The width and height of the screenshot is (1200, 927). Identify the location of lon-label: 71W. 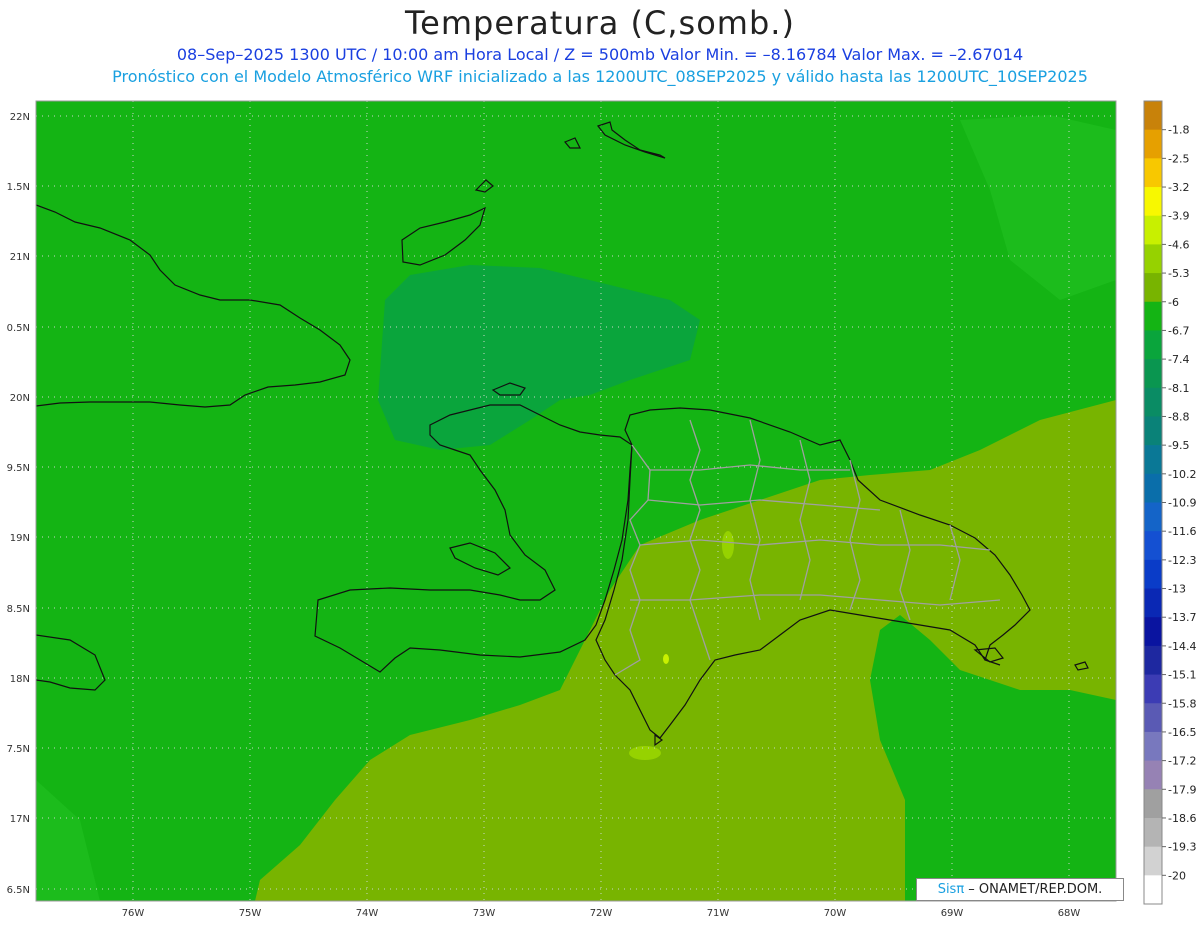
(718, 913).